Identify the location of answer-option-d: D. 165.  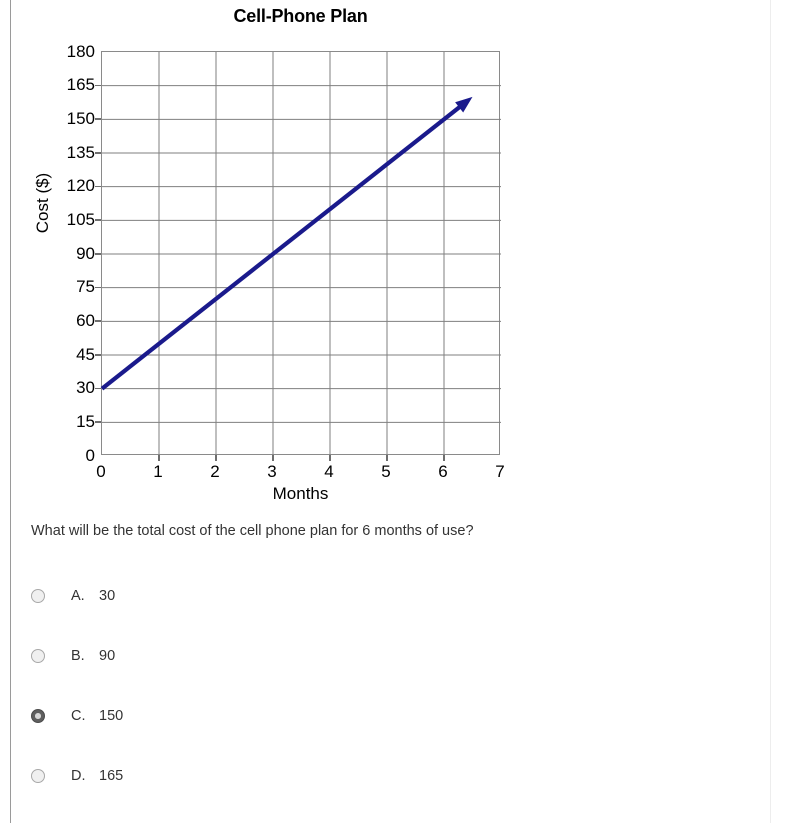
(261, 793).